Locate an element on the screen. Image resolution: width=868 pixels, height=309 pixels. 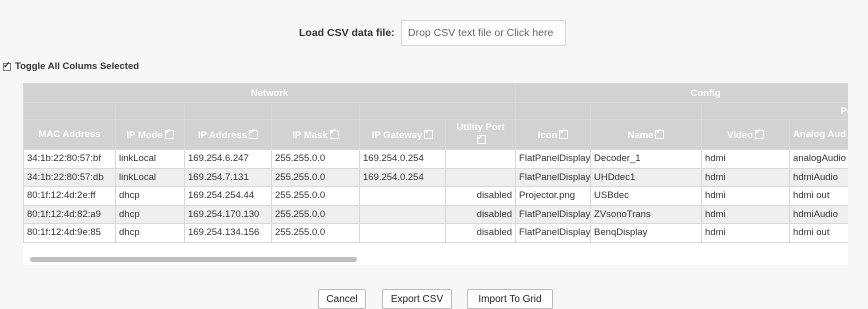
subgroup-port-mode: Port Mode is located at coordinates (774, 111).